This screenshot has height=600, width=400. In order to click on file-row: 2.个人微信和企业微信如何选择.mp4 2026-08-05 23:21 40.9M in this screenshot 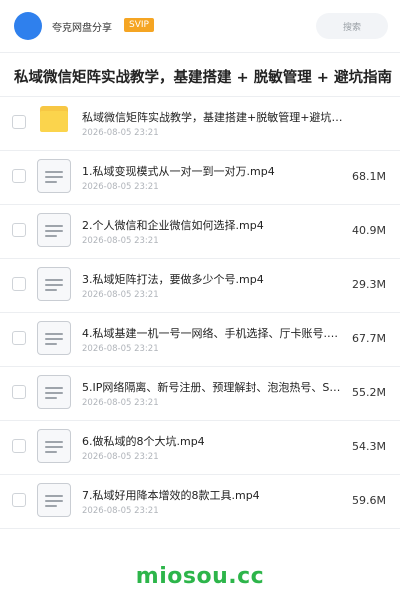, I will do `click(200, 231)`.